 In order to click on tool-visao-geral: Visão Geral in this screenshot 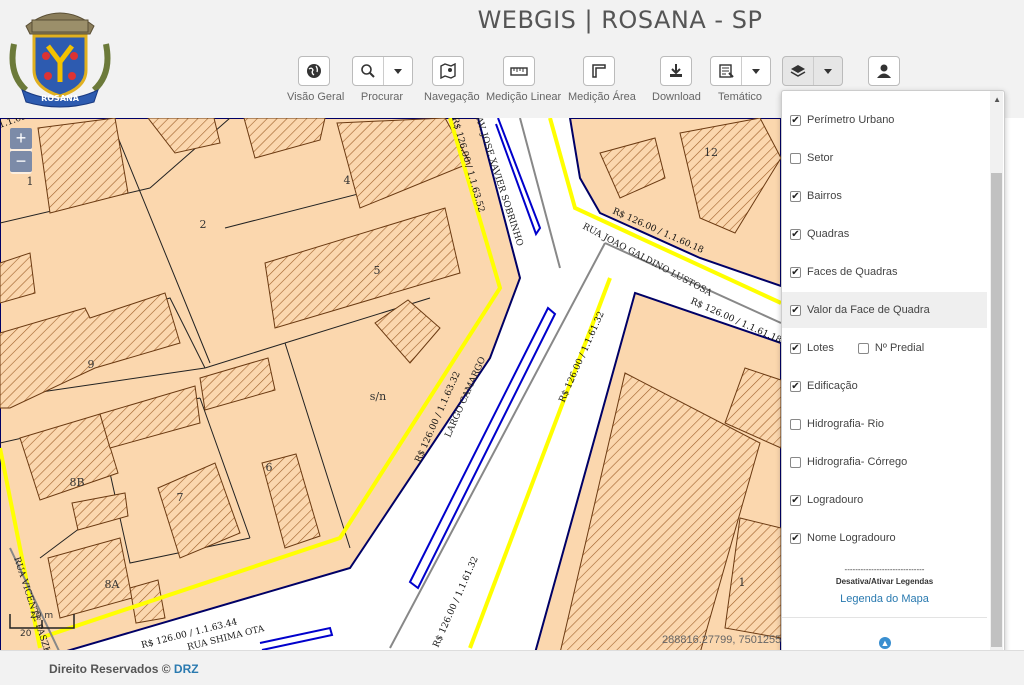, I will do `click(316, 79)`.